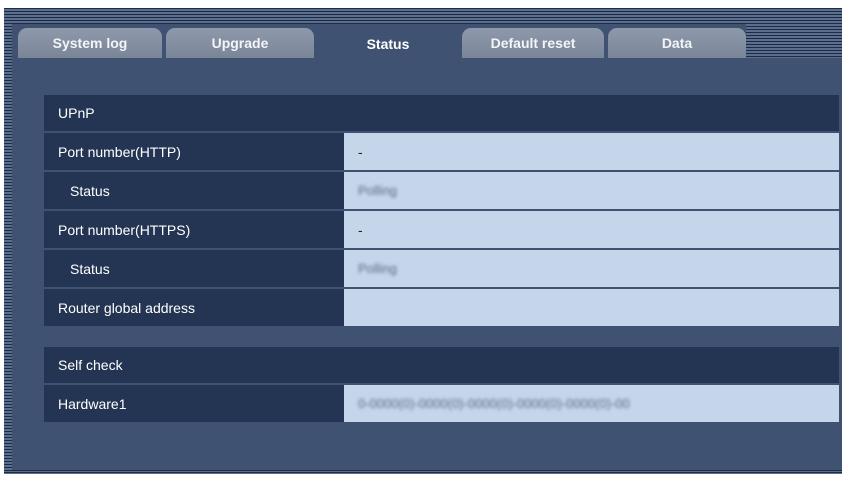 The height and width of the screenshot is (479, 847). Describe the element at coordinates (194, 151) in the screenshot. I see `row-label: Port number(HTTP)` at that location.